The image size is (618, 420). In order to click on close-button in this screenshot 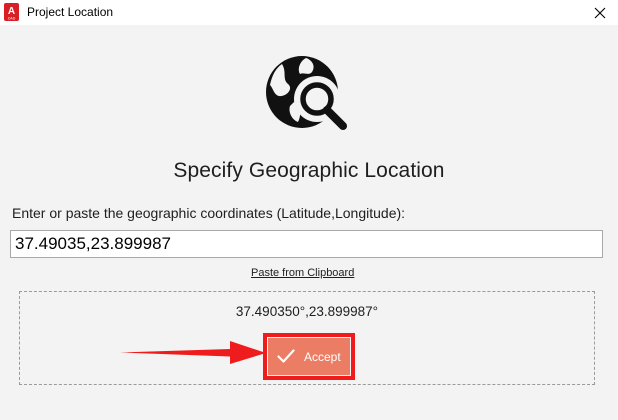, I will do `click(600, 12)`.